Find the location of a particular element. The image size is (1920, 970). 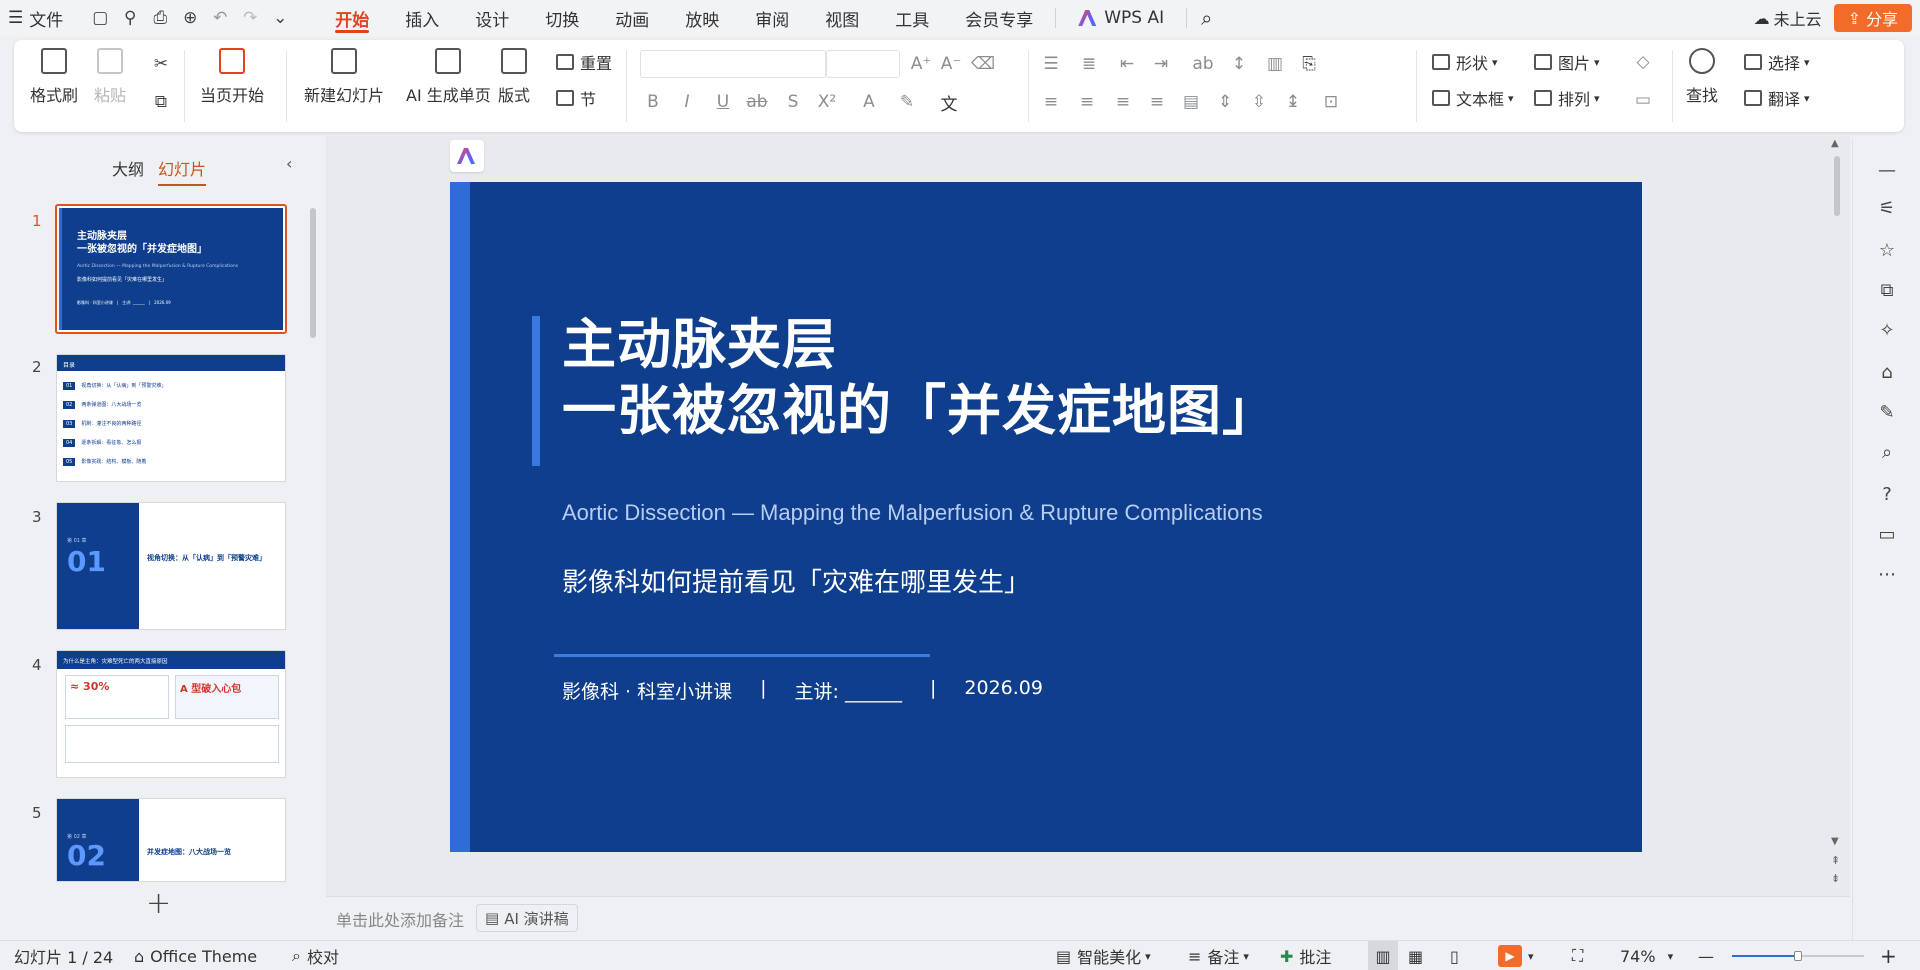

distribute-icon: ▤ is located at coordinates (1191, 102).